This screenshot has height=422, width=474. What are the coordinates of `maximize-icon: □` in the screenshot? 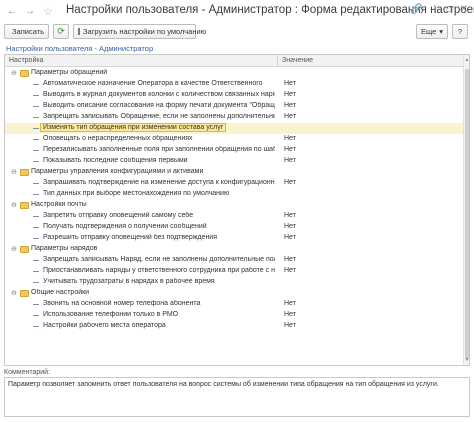 It's located at (450, 9).